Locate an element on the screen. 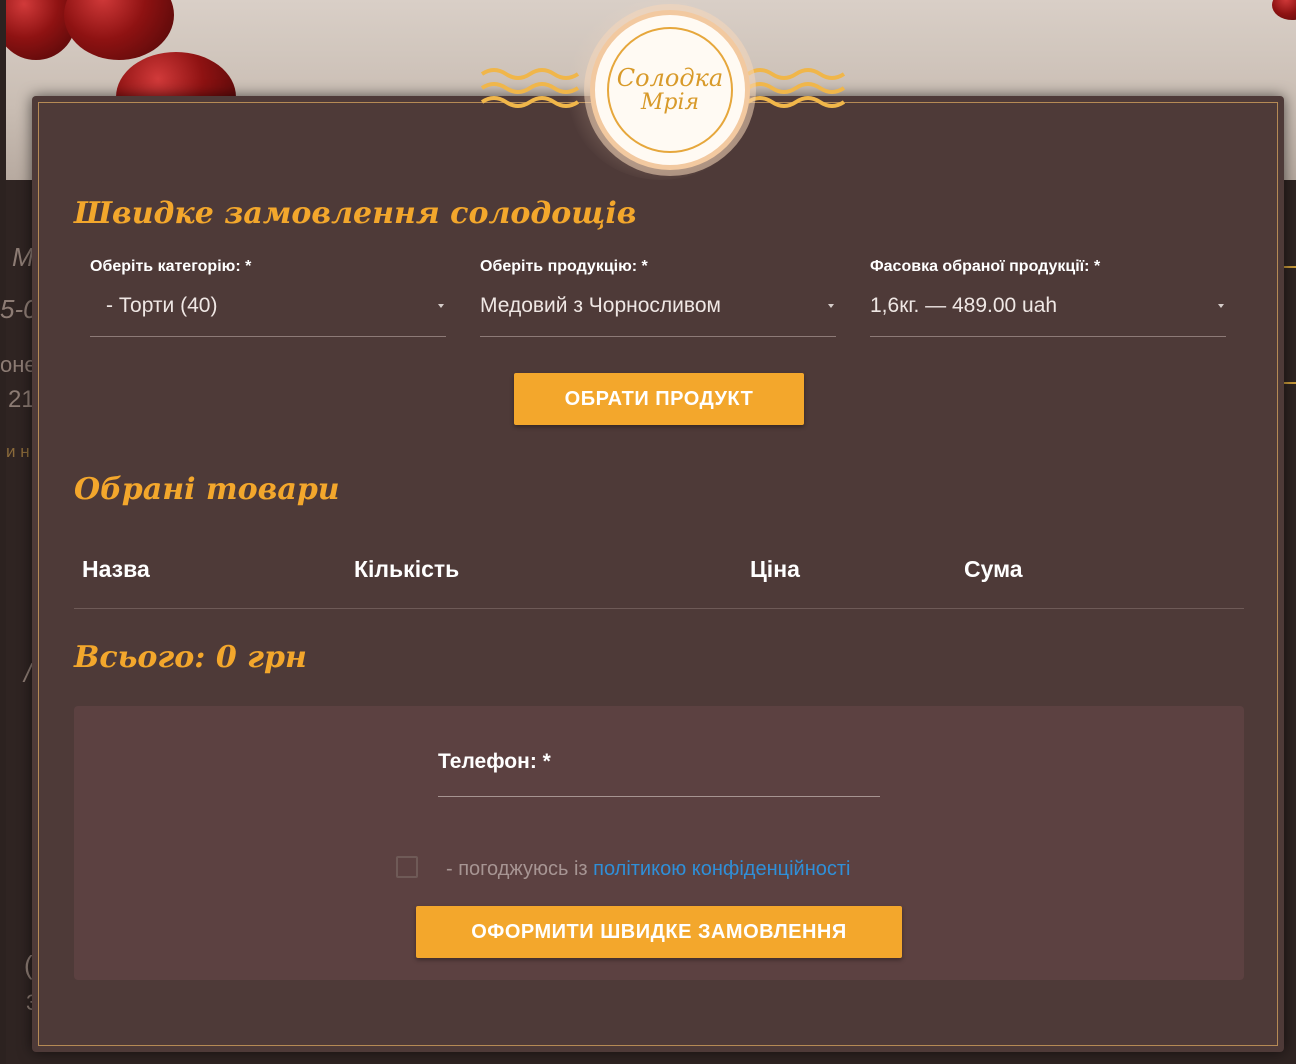  background-text: и н is located at coordinates (18, 451).